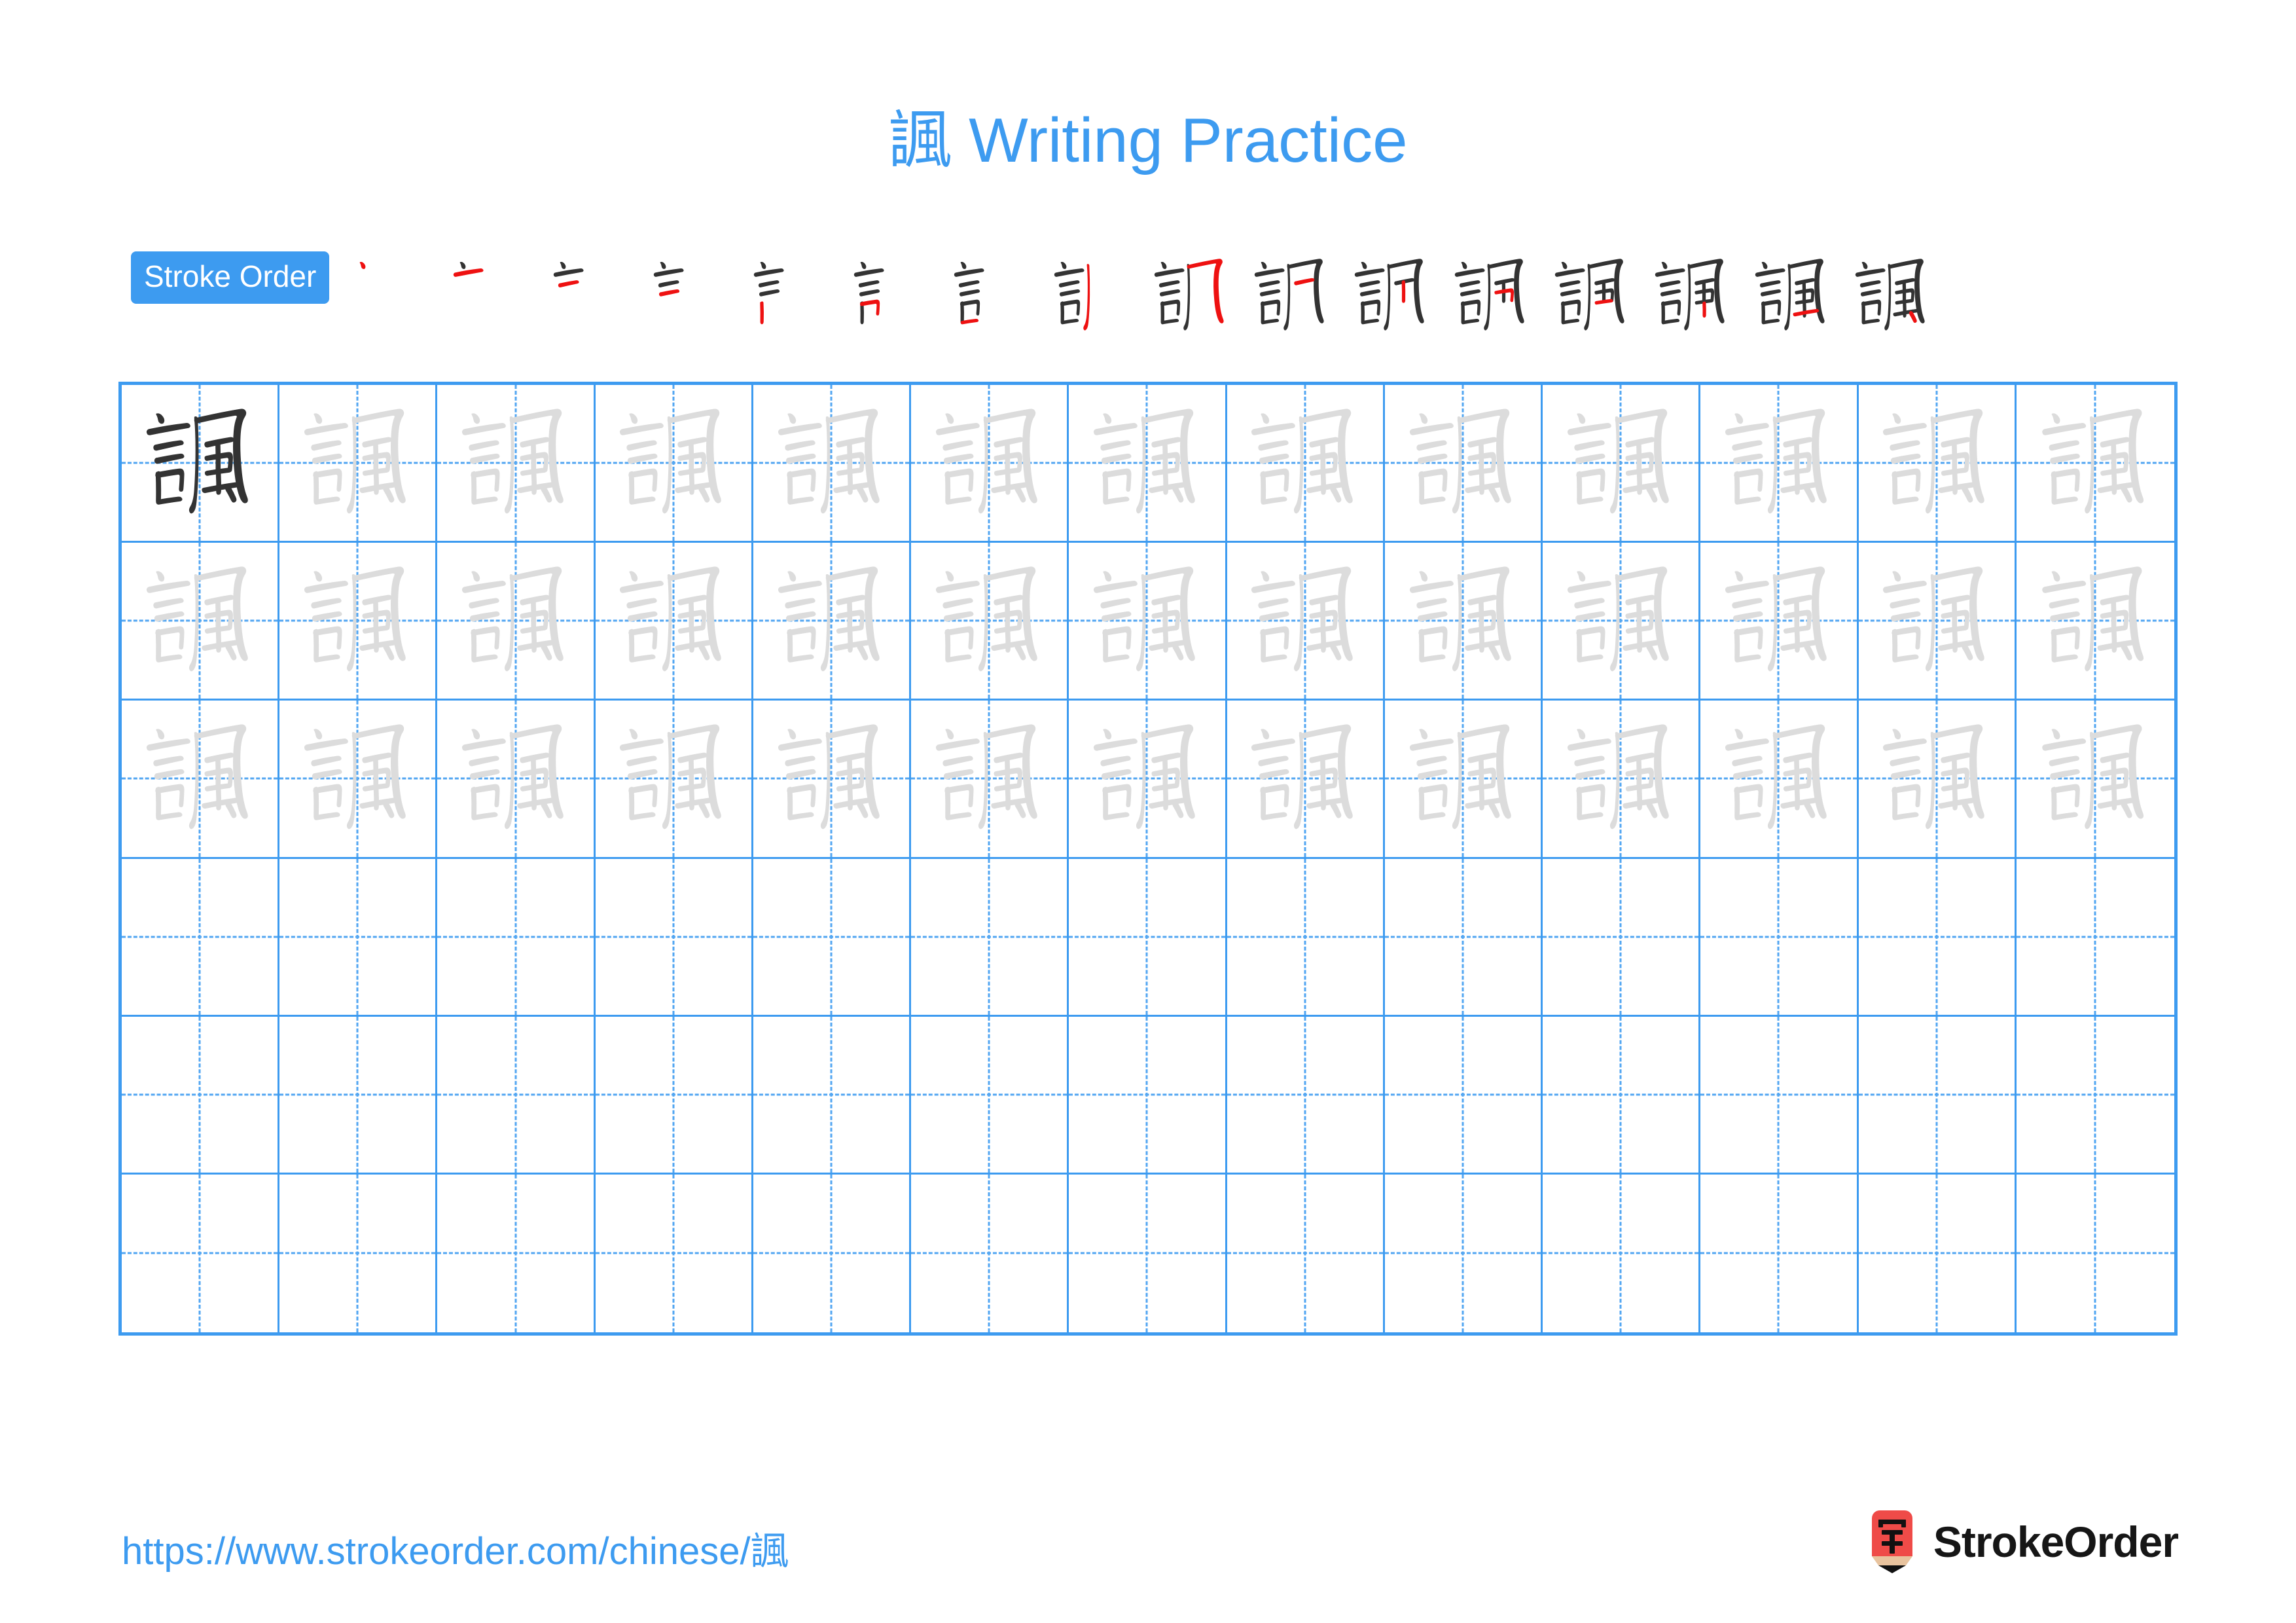  Describe the element at coordinates (455, 1547) in the screenshot. I see `source-url: https://www.strokeorder.com/chinese/諷` at that location.